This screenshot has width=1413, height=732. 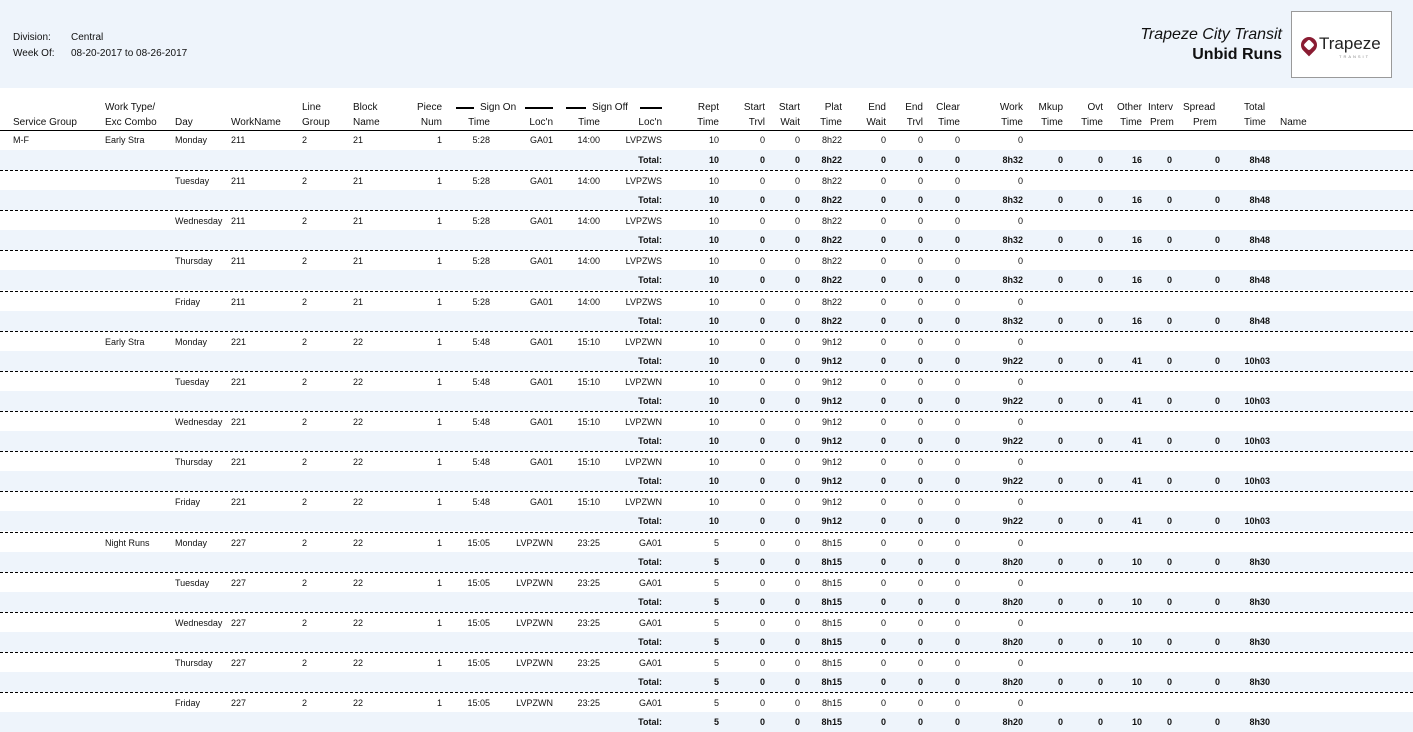 I want to click on col-start-trvl: Start, so click(x=754, y=107).